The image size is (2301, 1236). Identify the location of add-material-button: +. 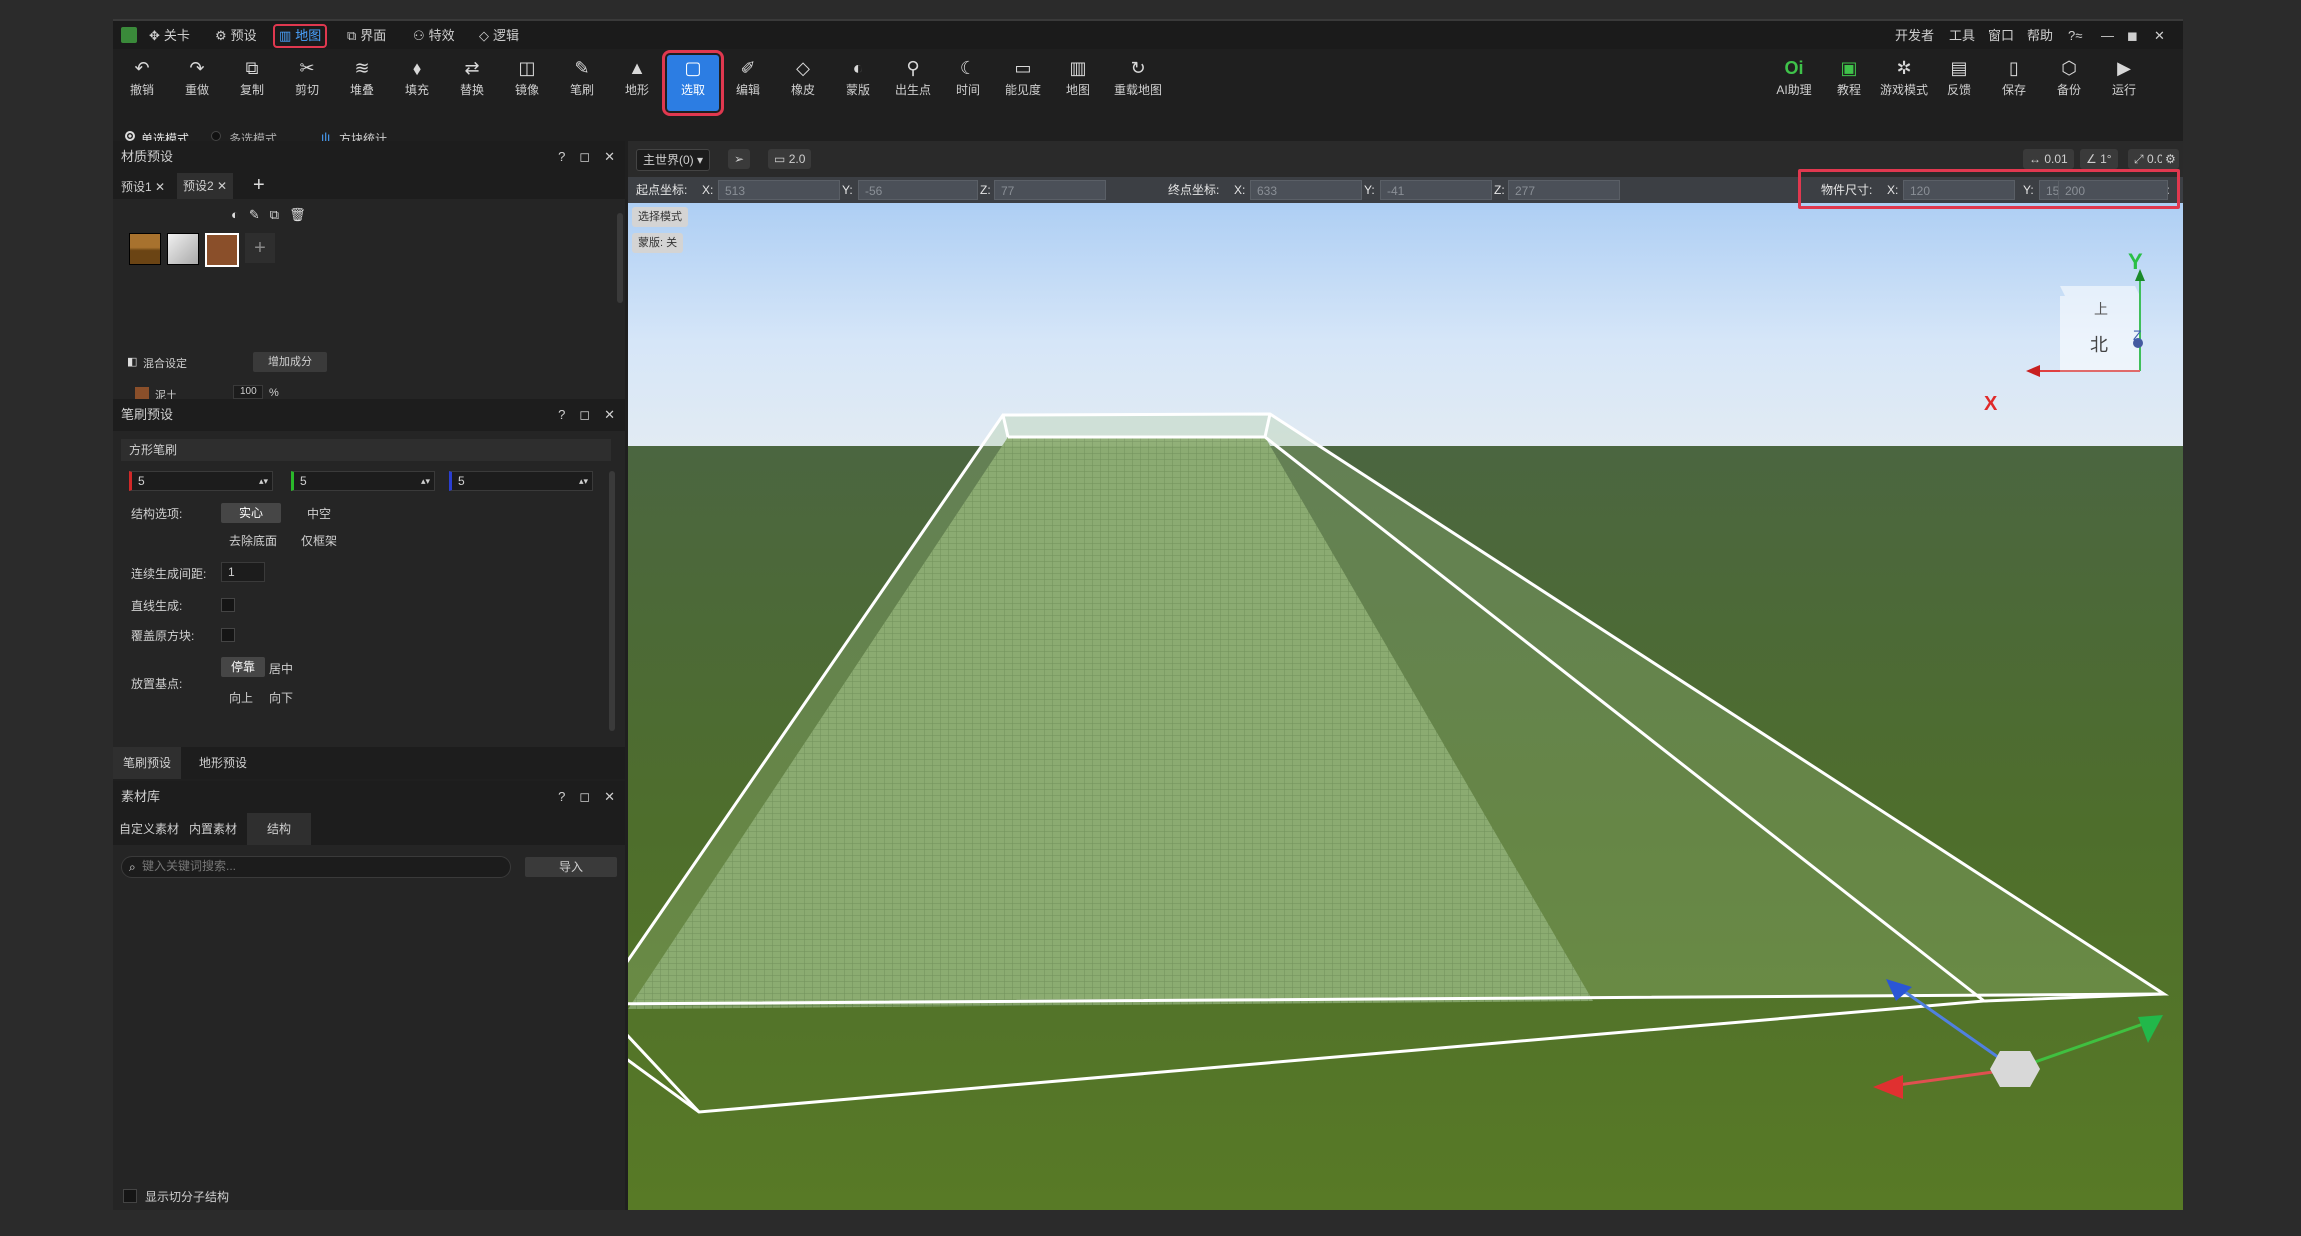
(260, 248).